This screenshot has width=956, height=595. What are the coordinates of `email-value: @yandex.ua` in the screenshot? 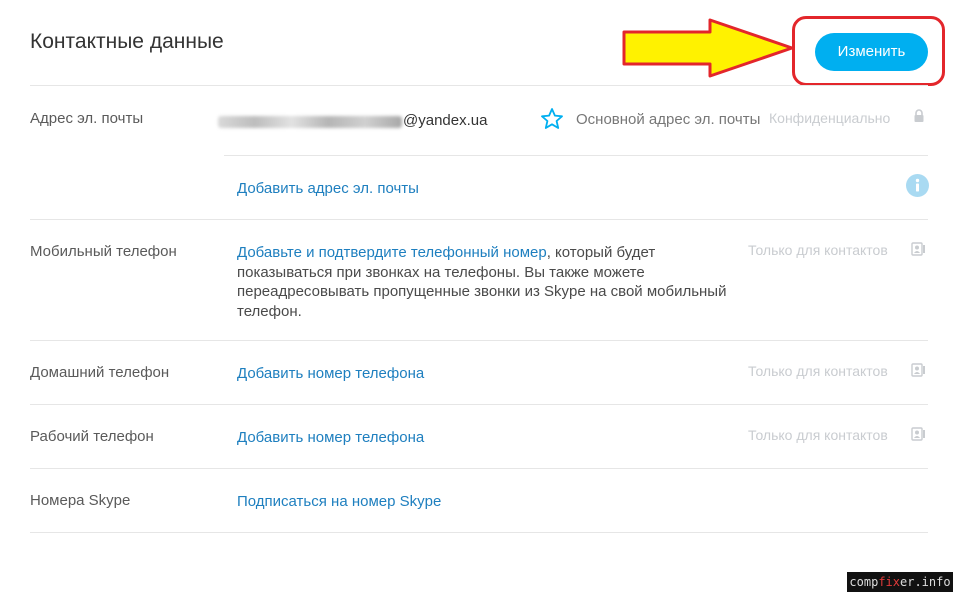 It's located at (445, 120).